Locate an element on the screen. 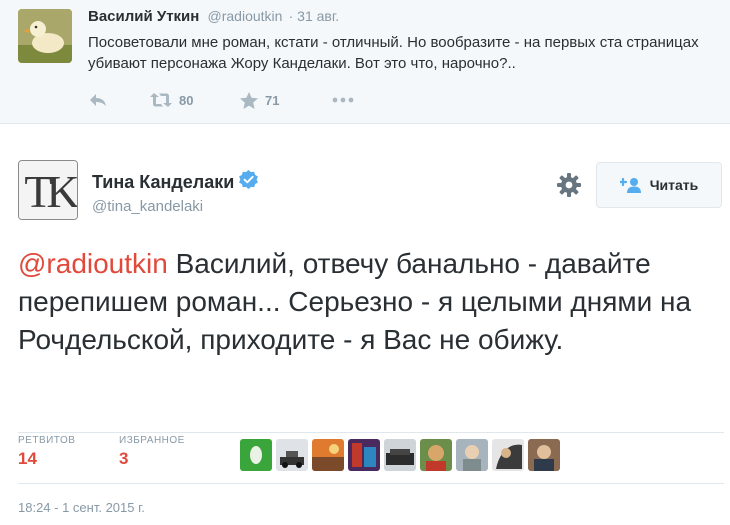 This screenshot has width=730, height=525. user-actions-button is located at coordinates (569, 185).